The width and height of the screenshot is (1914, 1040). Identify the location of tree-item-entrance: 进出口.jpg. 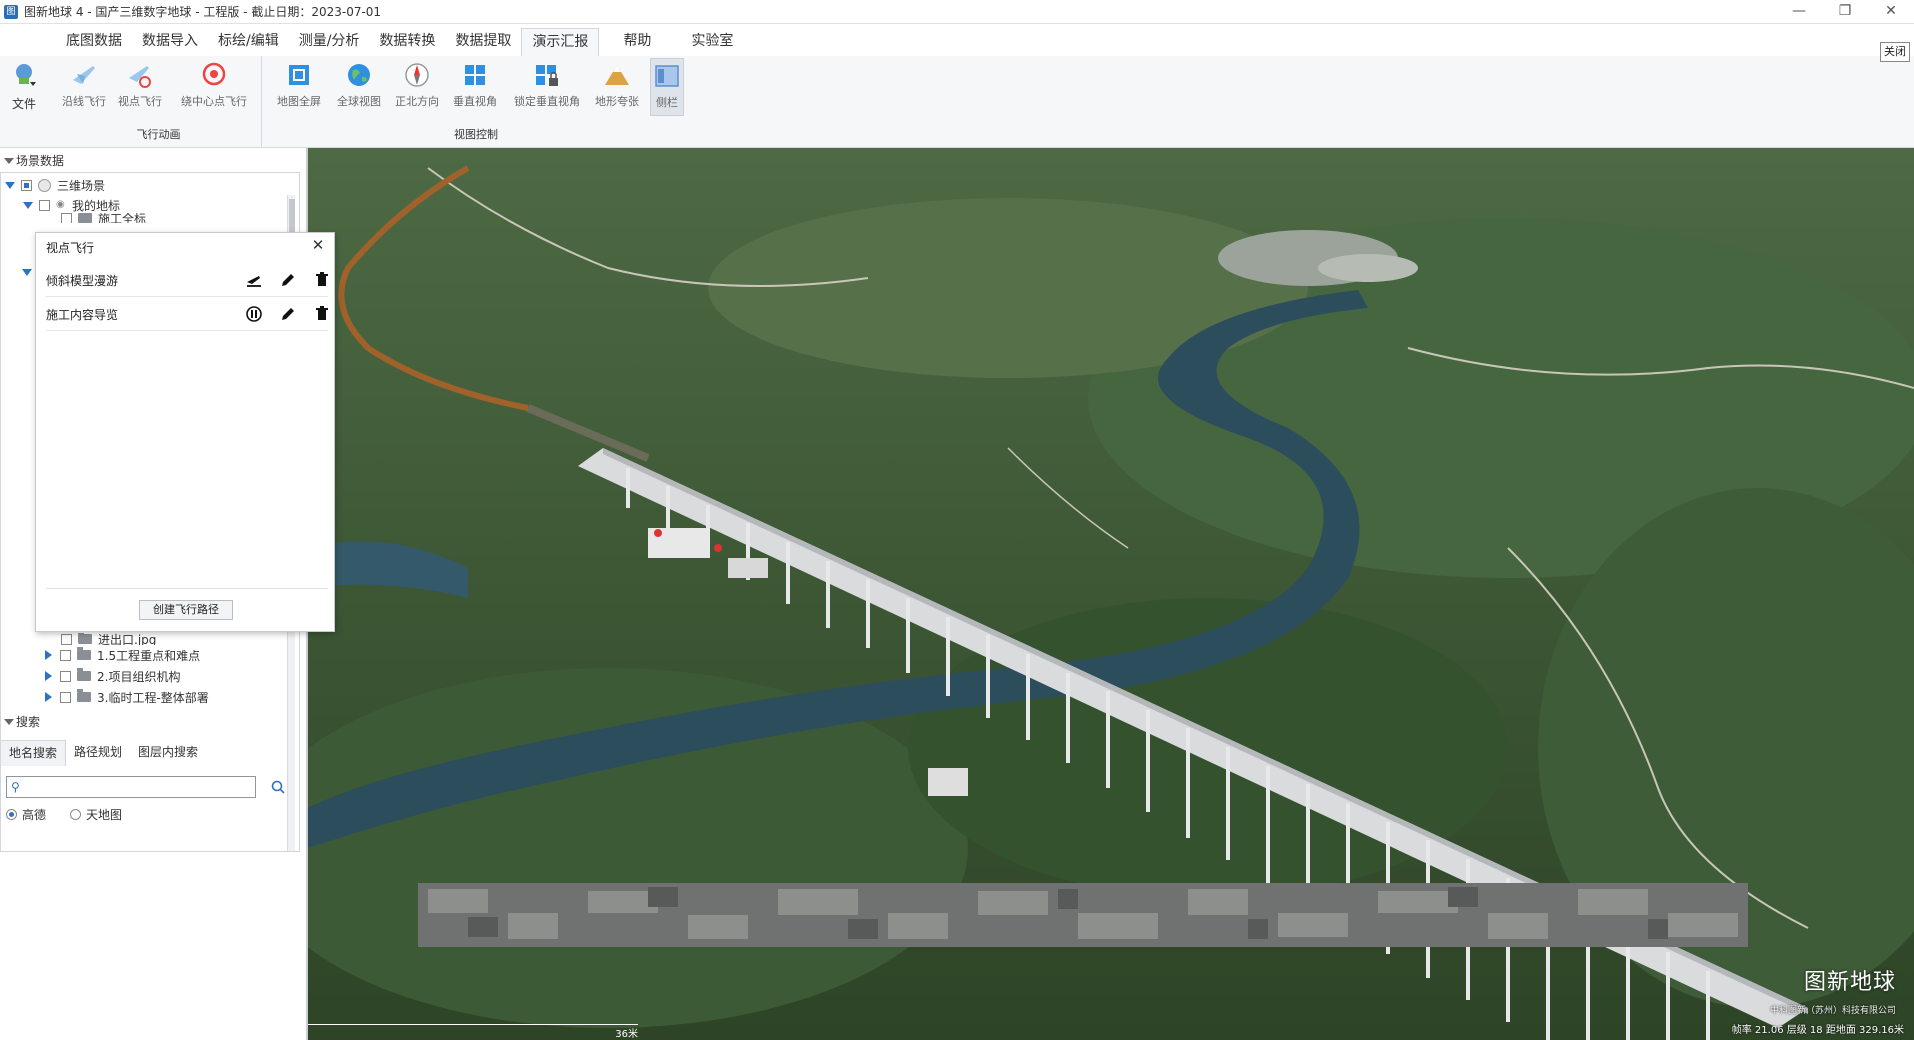
(108, 639).